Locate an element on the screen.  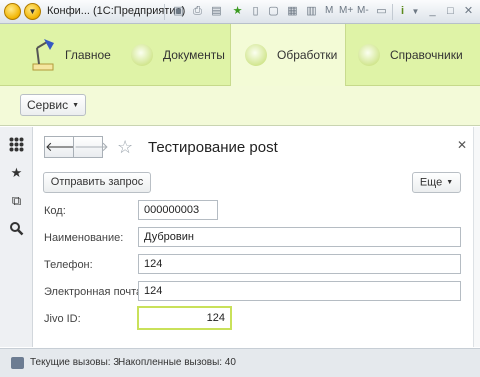
calculator-icon: ▦ is located at coordinates (292, 11).